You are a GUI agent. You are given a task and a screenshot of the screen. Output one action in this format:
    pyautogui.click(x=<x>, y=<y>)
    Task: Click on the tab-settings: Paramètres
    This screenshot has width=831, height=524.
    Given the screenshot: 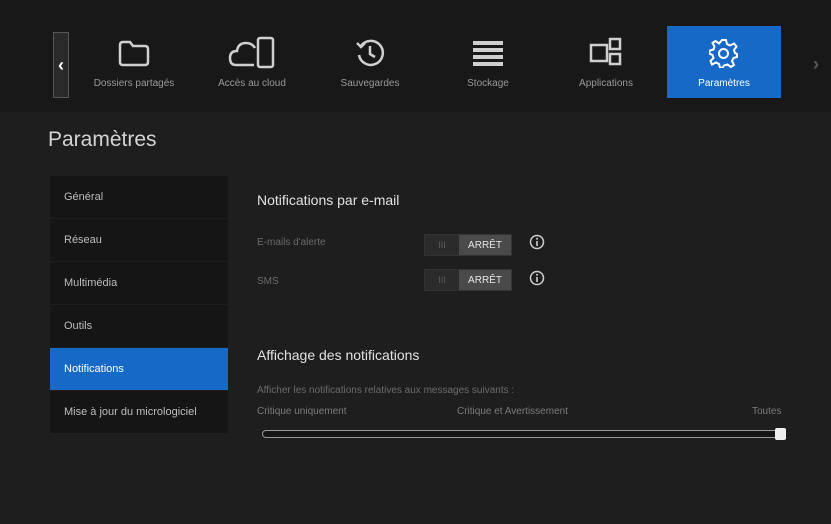 What is the action you would take?
    pyautogui.click(x=724, y=62)
    